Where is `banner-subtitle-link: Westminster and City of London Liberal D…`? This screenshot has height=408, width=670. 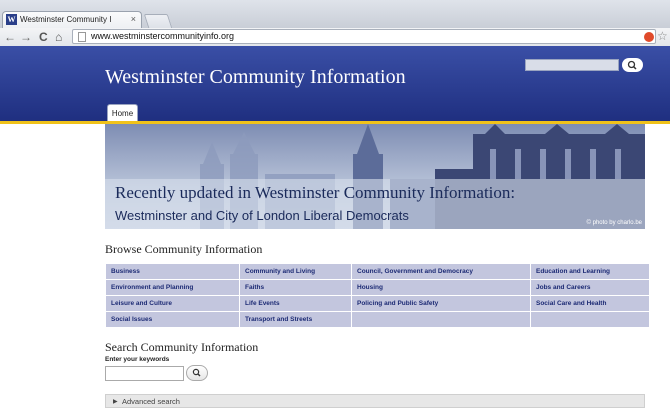
banner-subtitle-link: Westminster and City of London Liberal D… is located at coordinates (262, 215).